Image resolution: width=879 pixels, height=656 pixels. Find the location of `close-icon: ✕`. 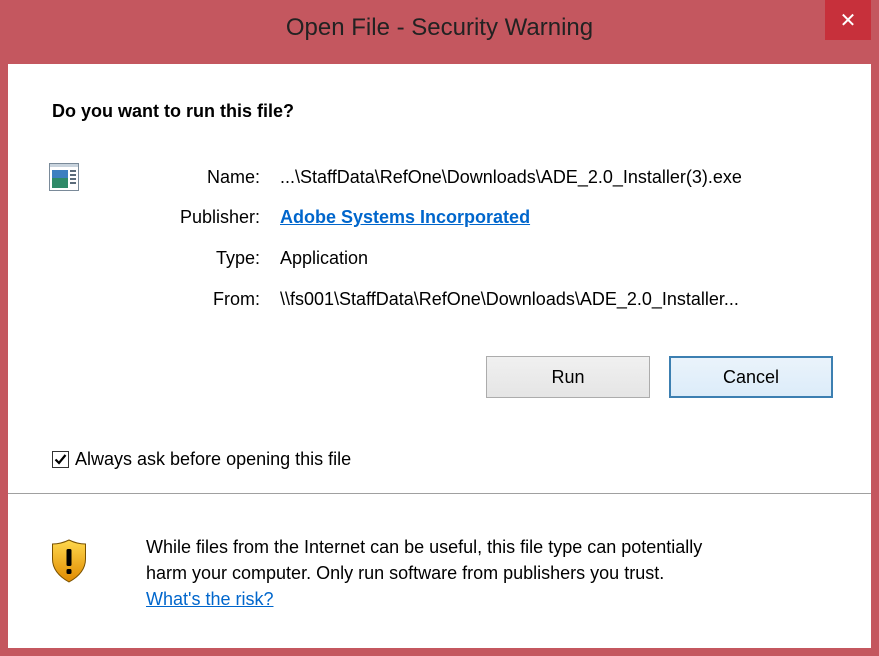

close-icon: ✕ is located at coordinates (848, 20).